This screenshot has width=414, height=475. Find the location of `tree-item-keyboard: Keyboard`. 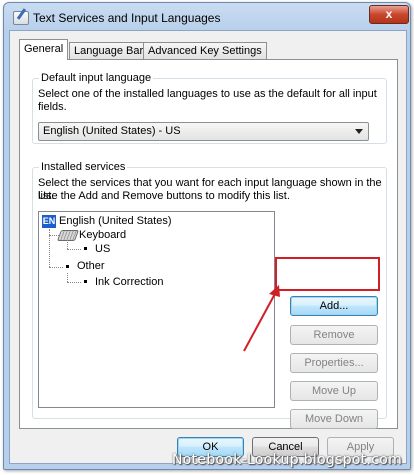

tree-item-keyboard: Keyboard is located at coordinates (102, 235).